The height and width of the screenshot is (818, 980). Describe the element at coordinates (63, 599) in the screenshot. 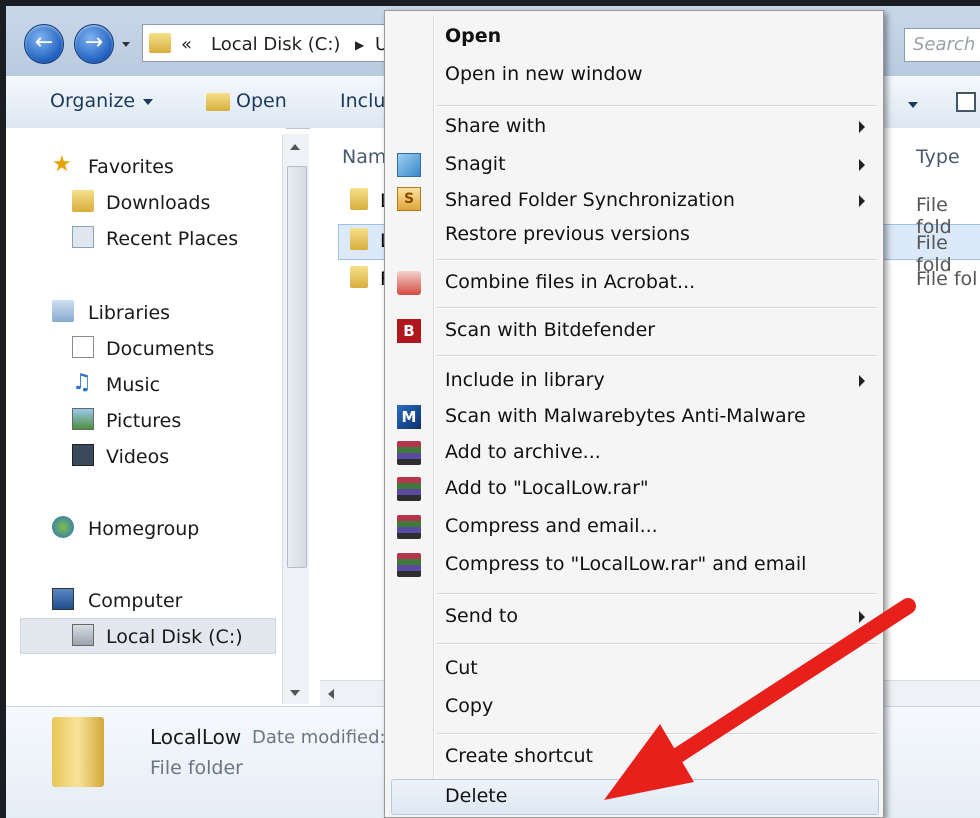

I see `computer-icon` at that location.